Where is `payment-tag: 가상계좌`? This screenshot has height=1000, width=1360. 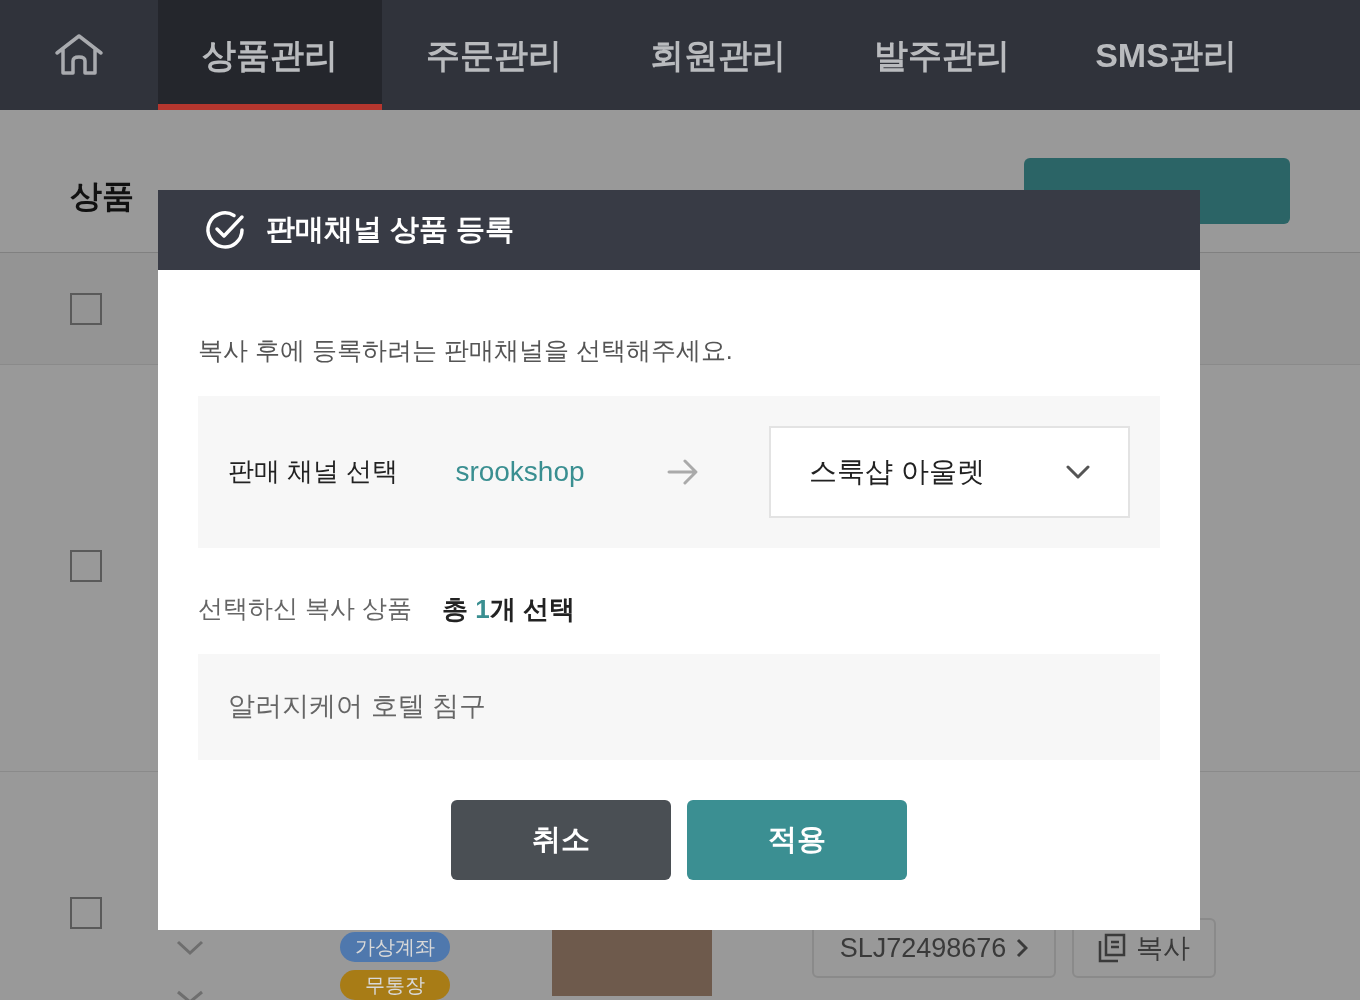 payment-tag: 가상계좌 is located at coordinates (395, 947).